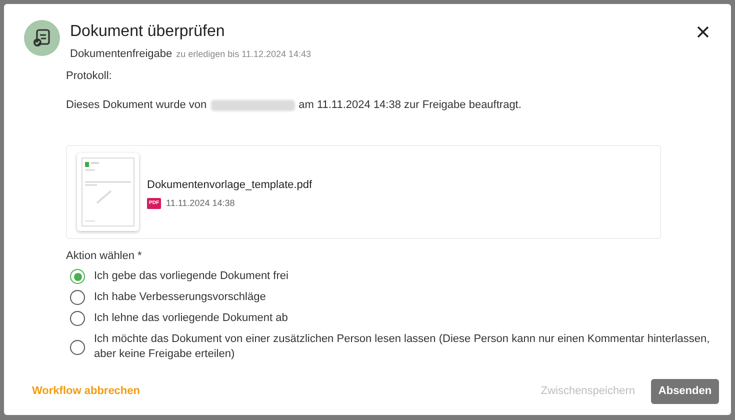 The image size is (735, 420). Describe the element at coordinates (147, 32) in the screenshot. I see `dialog-title: Dokument überprüfen` at that location.